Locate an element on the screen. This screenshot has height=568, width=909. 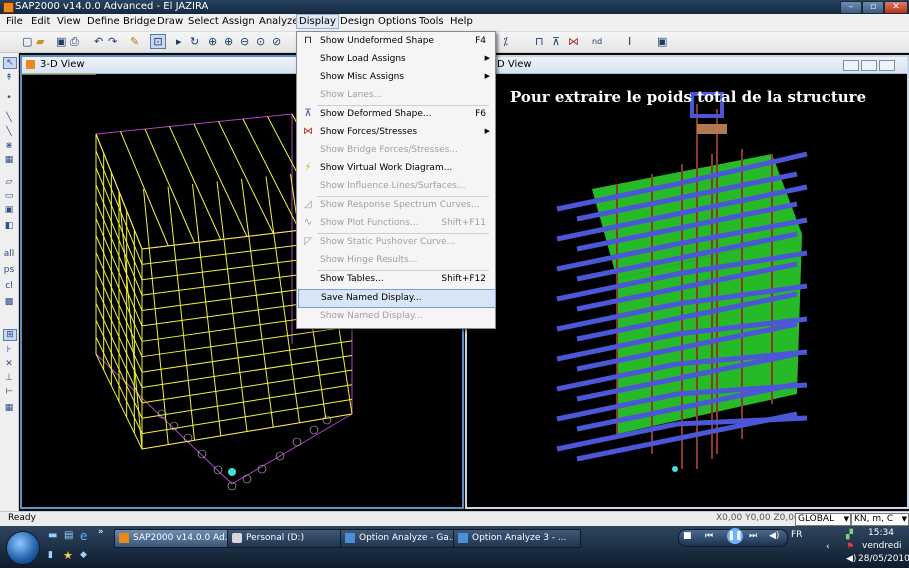
clock-date: 28/05/2010 is located at coordinates (883, 559).